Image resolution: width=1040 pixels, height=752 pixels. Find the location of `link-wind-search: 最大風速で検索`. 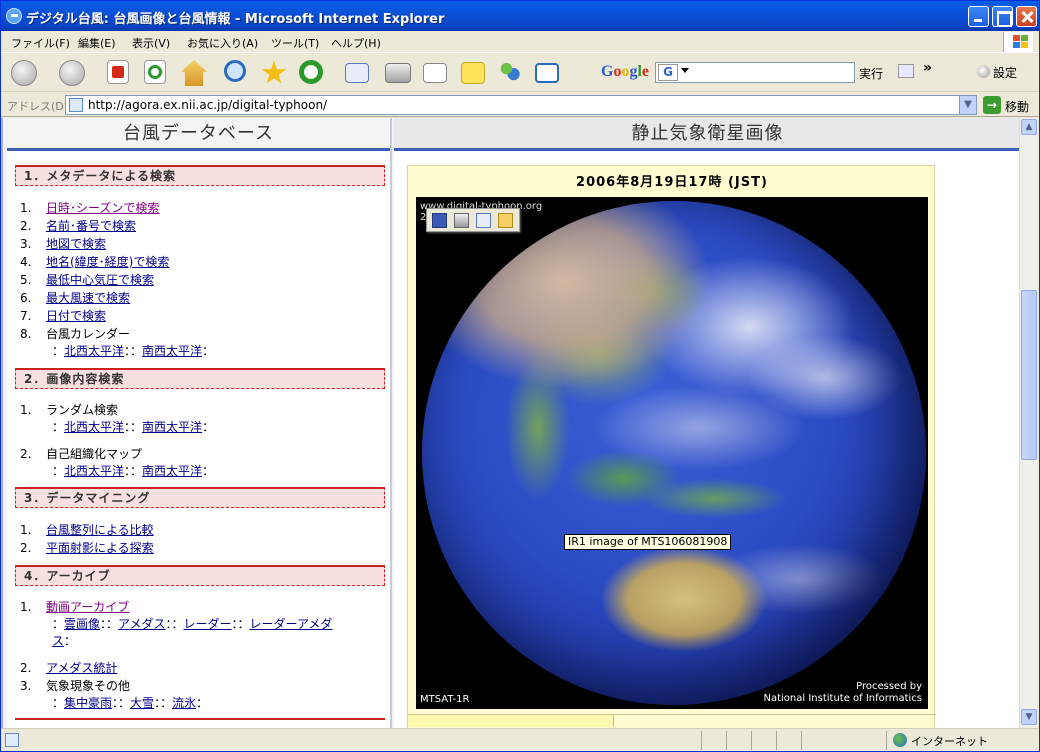

link-wind-search: 最大風速で検索 is located at coordinates (88, 298).